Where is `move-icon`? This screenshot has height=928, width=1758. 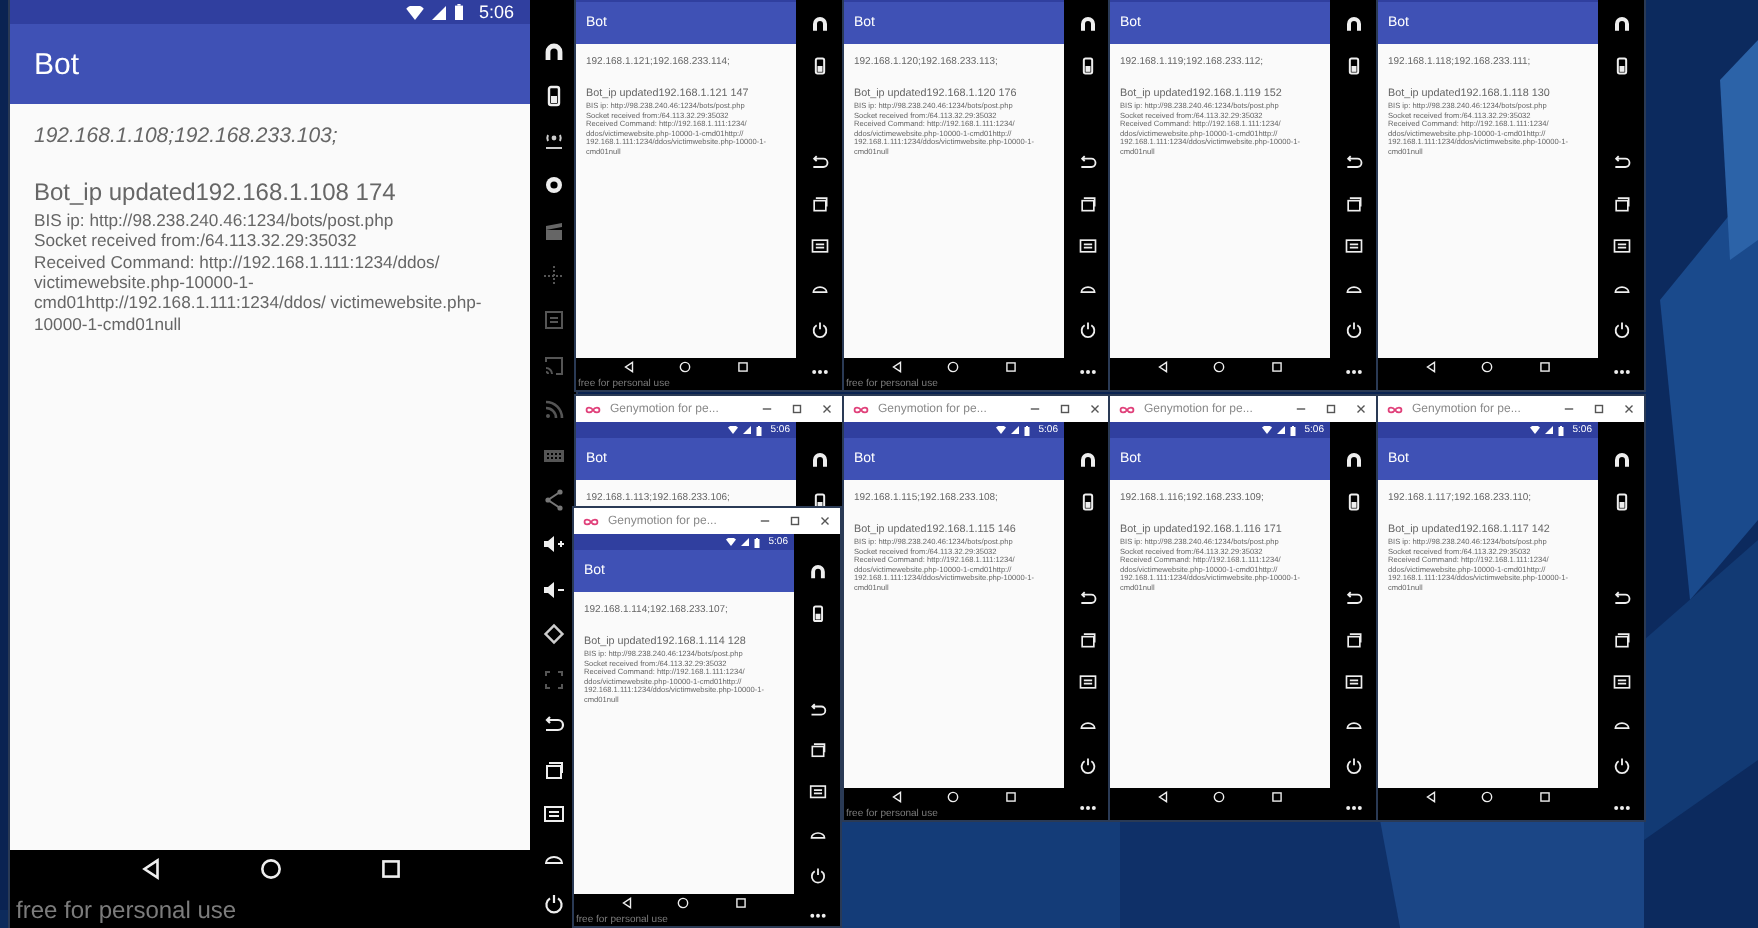
move-icon is located at coordinates (553, 276).